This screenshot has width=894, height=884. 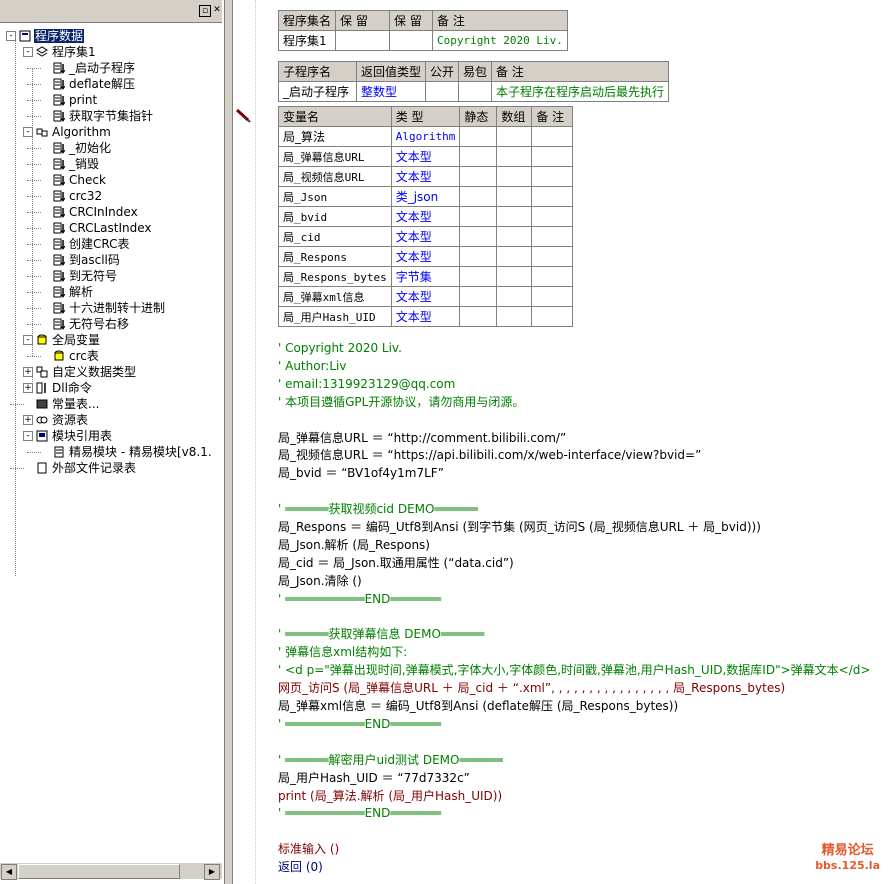 I want to click on code-line: print (局_算法.解析 (局_用户Hash_UID)), so click(x=390, y=796).